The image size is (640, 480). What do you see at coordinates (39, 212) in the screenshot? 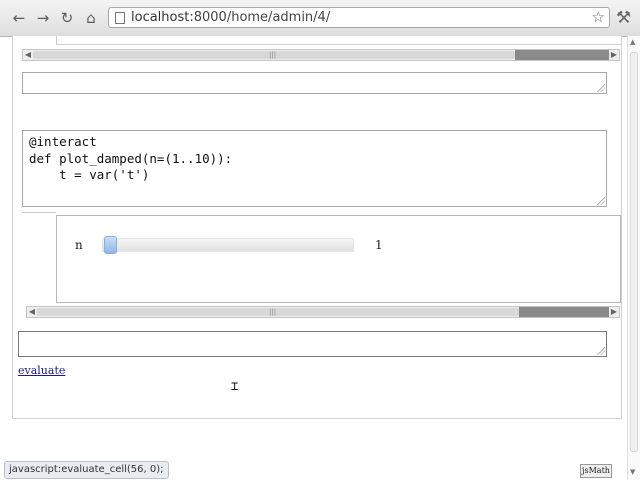
I see `interact-connector` at bounding box center [39, 212].